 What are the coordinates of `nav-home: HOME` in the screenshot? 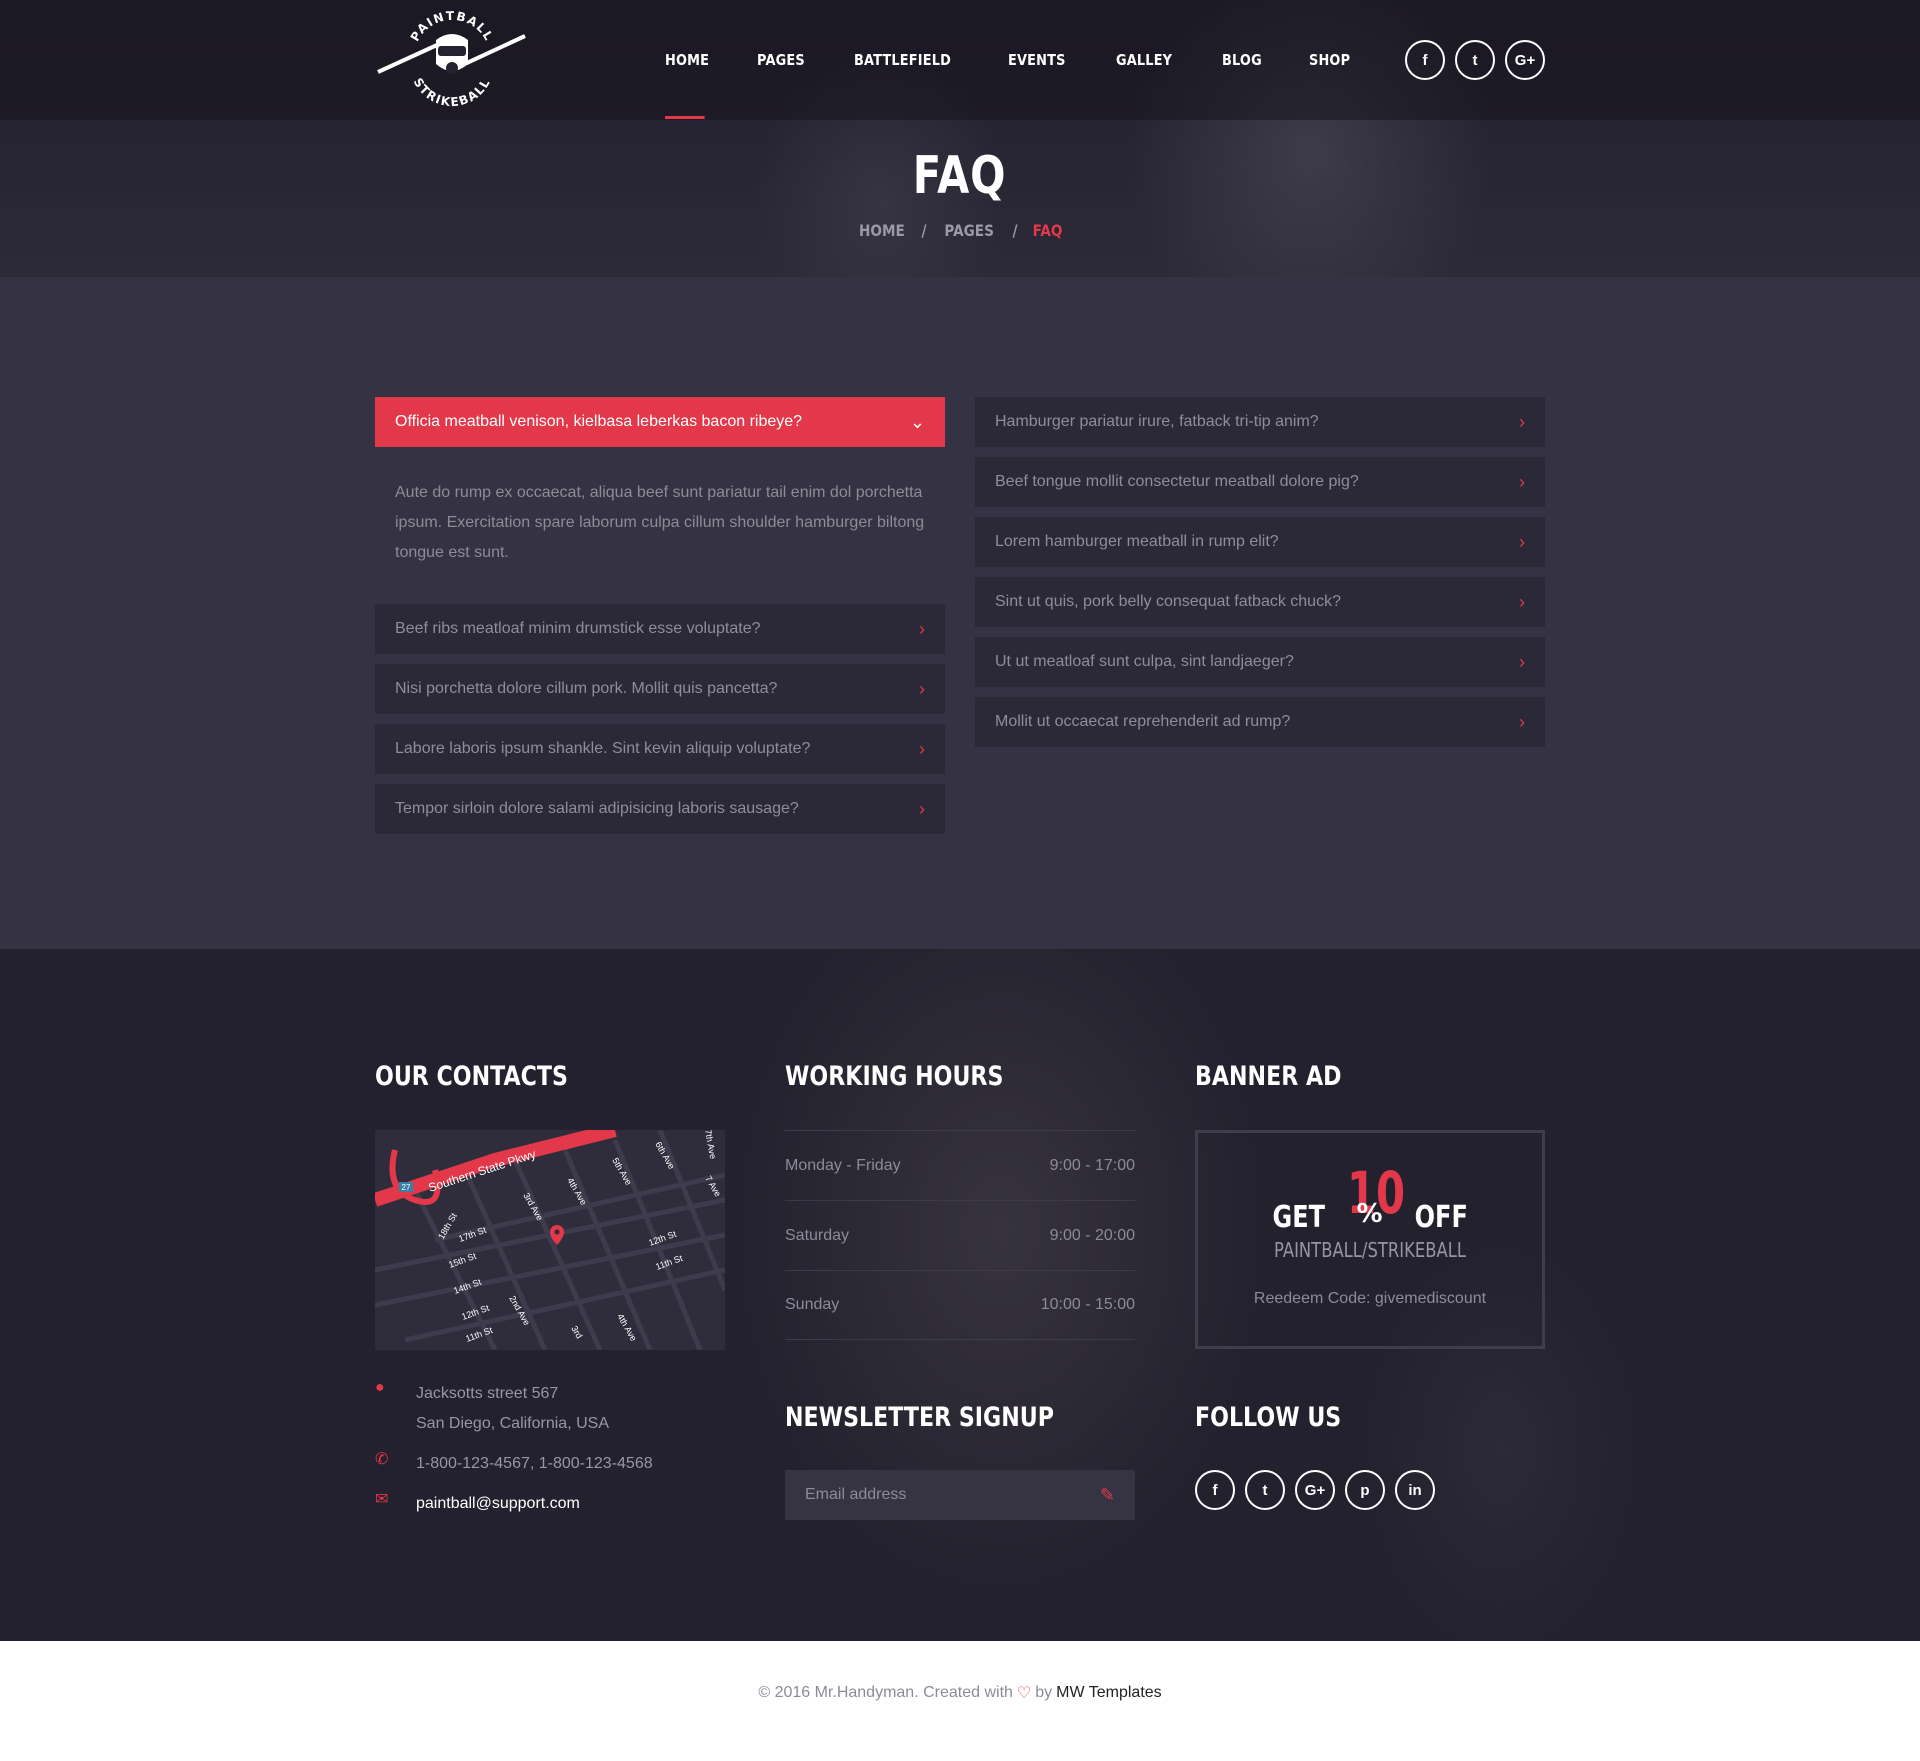 It's located at (687, 60).